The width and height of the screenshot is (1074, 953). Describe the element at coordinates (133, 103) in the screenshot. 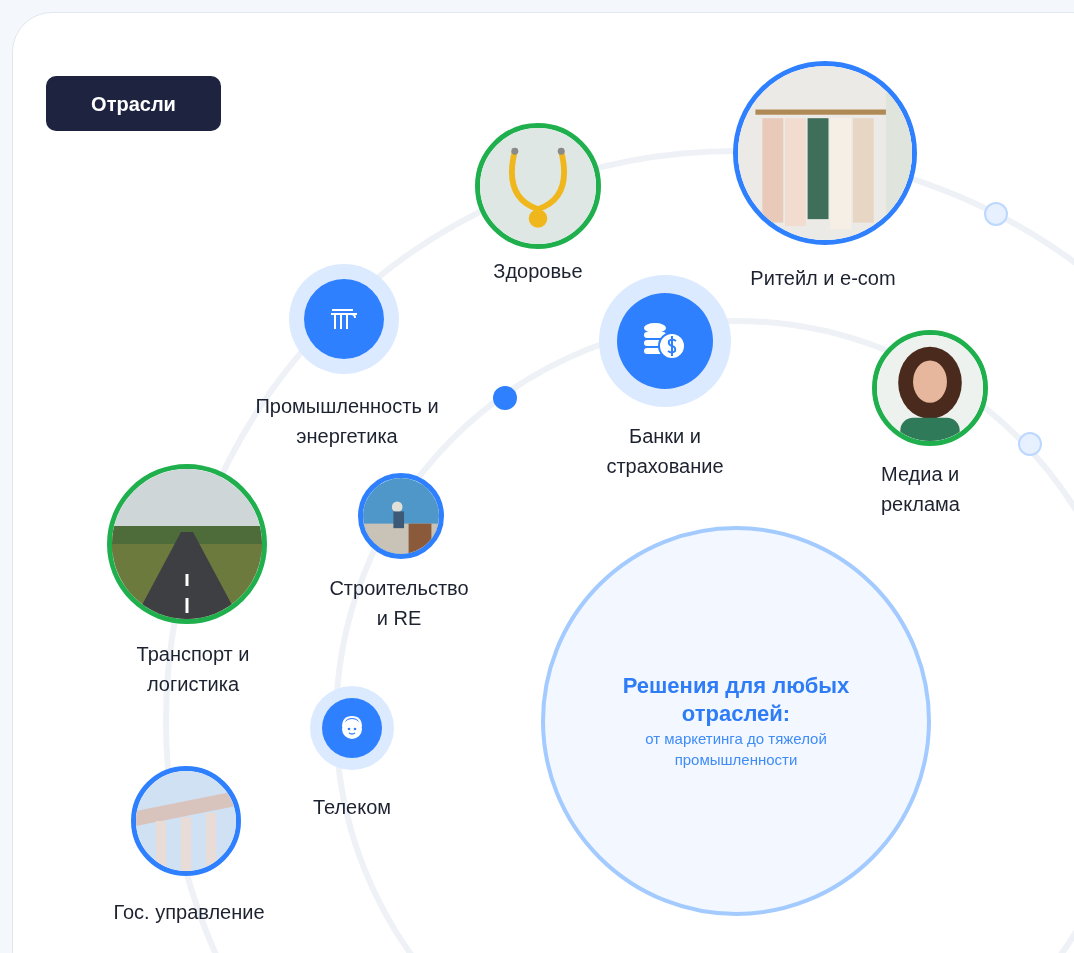

I see `section-badge: Отрасли` at that location.